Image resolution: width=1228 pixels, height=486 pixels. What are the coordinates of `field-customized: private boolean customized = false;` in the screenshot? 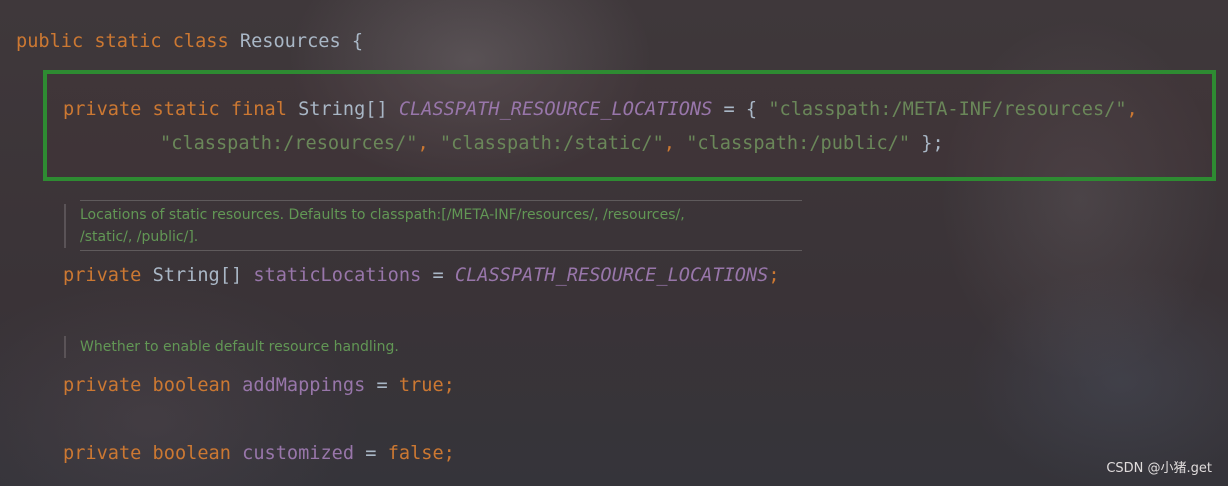 It's located at (259, 454).